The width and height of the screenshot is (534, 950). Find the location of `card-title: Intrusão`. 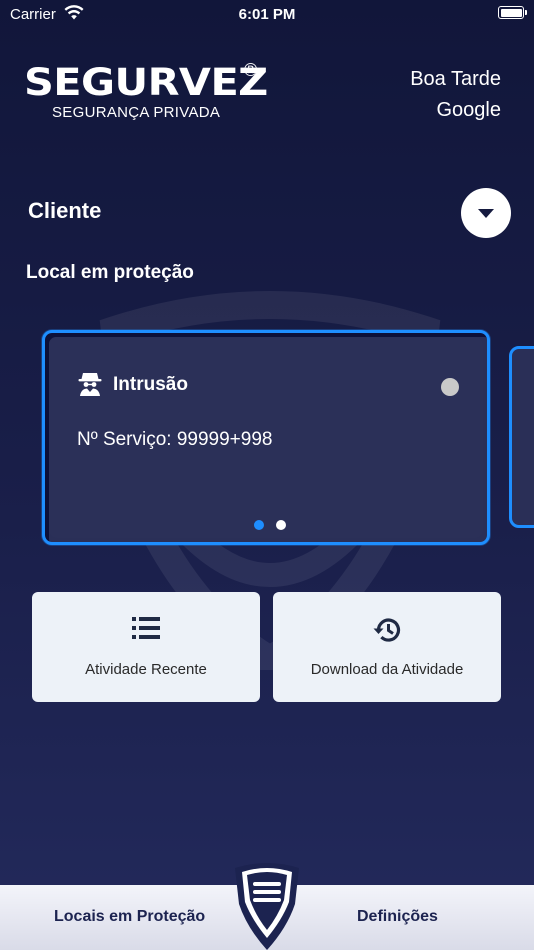

card-title: Intrusão is located at coordinates (150, 384).